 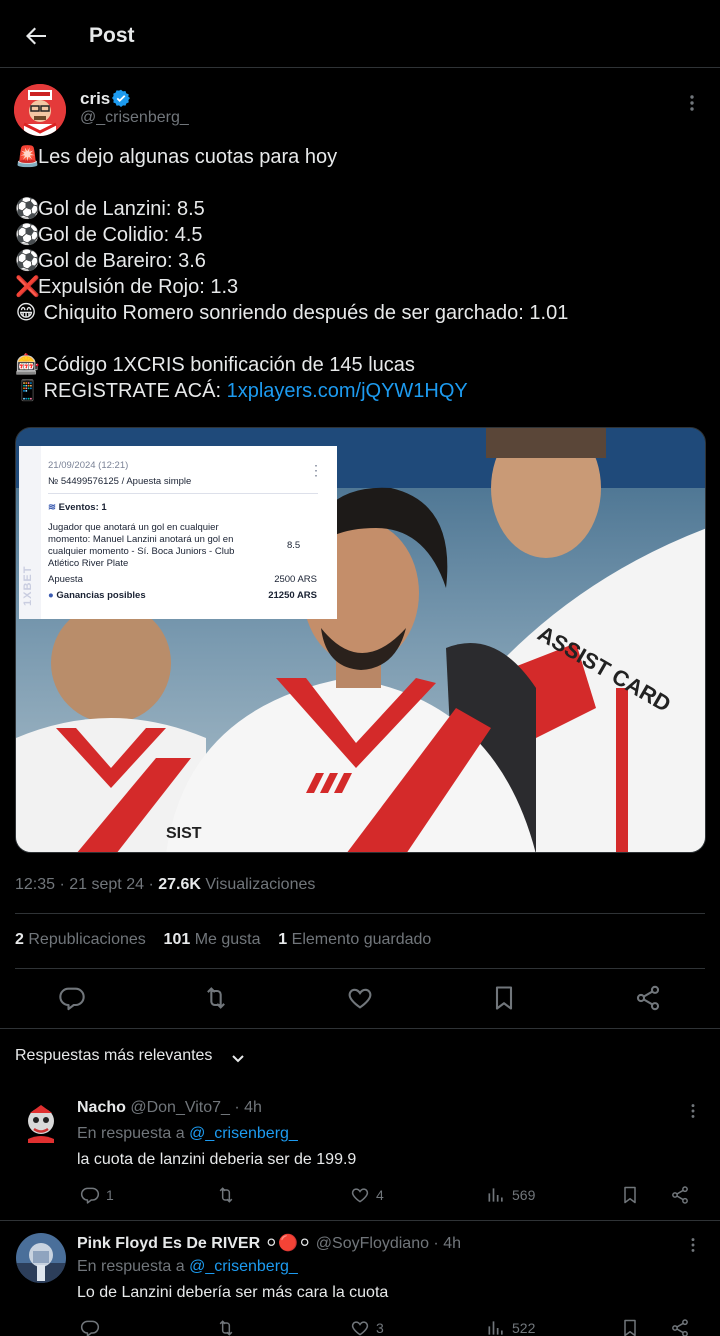 I want to click on views-count: 27.6K, so click(x=179, y=884).